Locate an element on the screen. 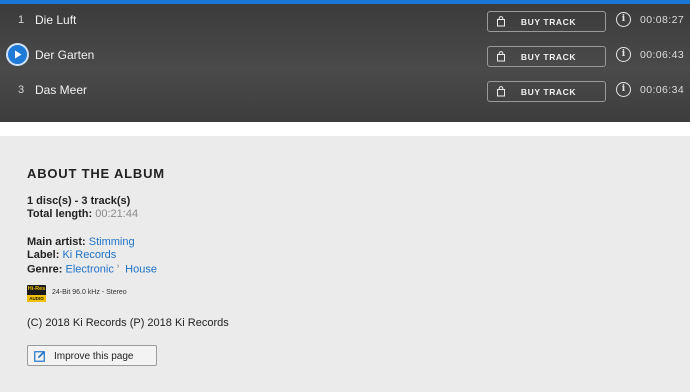 Image resolution: width=690 pixels, height=392 pixels. track-title: Das Meer is located at coordinates (61, 90).